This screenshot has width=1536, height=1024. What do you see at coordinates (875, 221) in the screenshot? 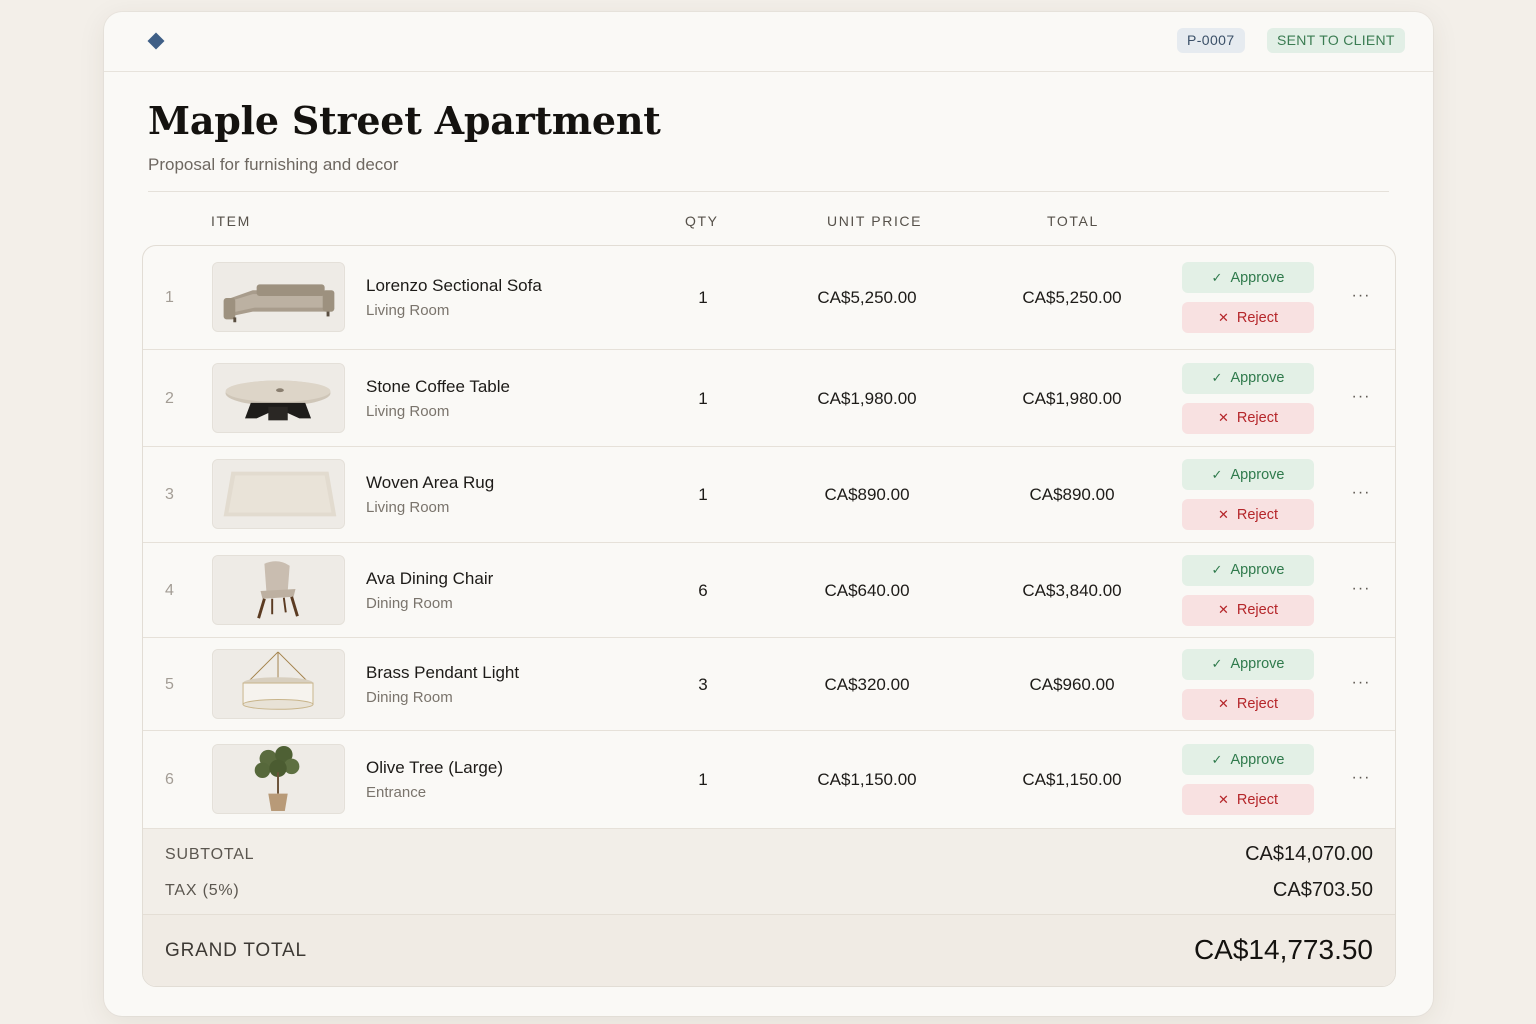
I see `column-header-unit-price: UNIT PRICE` at bounding box center [875, 221].